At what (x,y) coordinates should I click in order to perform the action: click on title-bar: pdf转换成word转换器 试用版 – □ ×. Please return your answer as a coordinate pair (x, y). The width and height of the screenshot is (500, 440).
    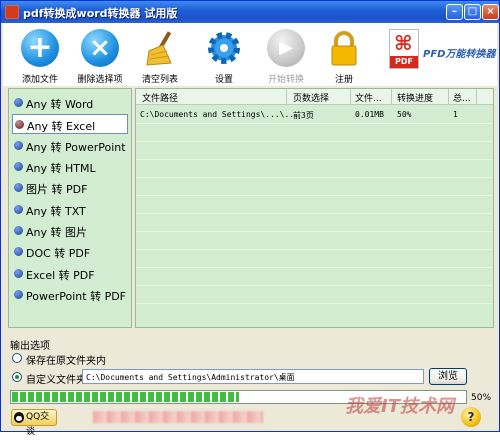
    Looking at the image, I should click on (250, 12).